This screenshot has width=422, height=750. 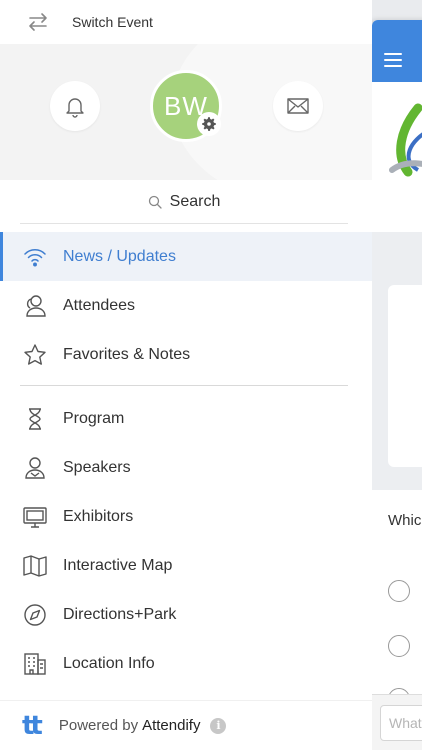 What do you see at coordinates (186, 516) in the screenshot?
I see `menu-item-exhibitors: Exhibitors` at bounding box center [186, 516].